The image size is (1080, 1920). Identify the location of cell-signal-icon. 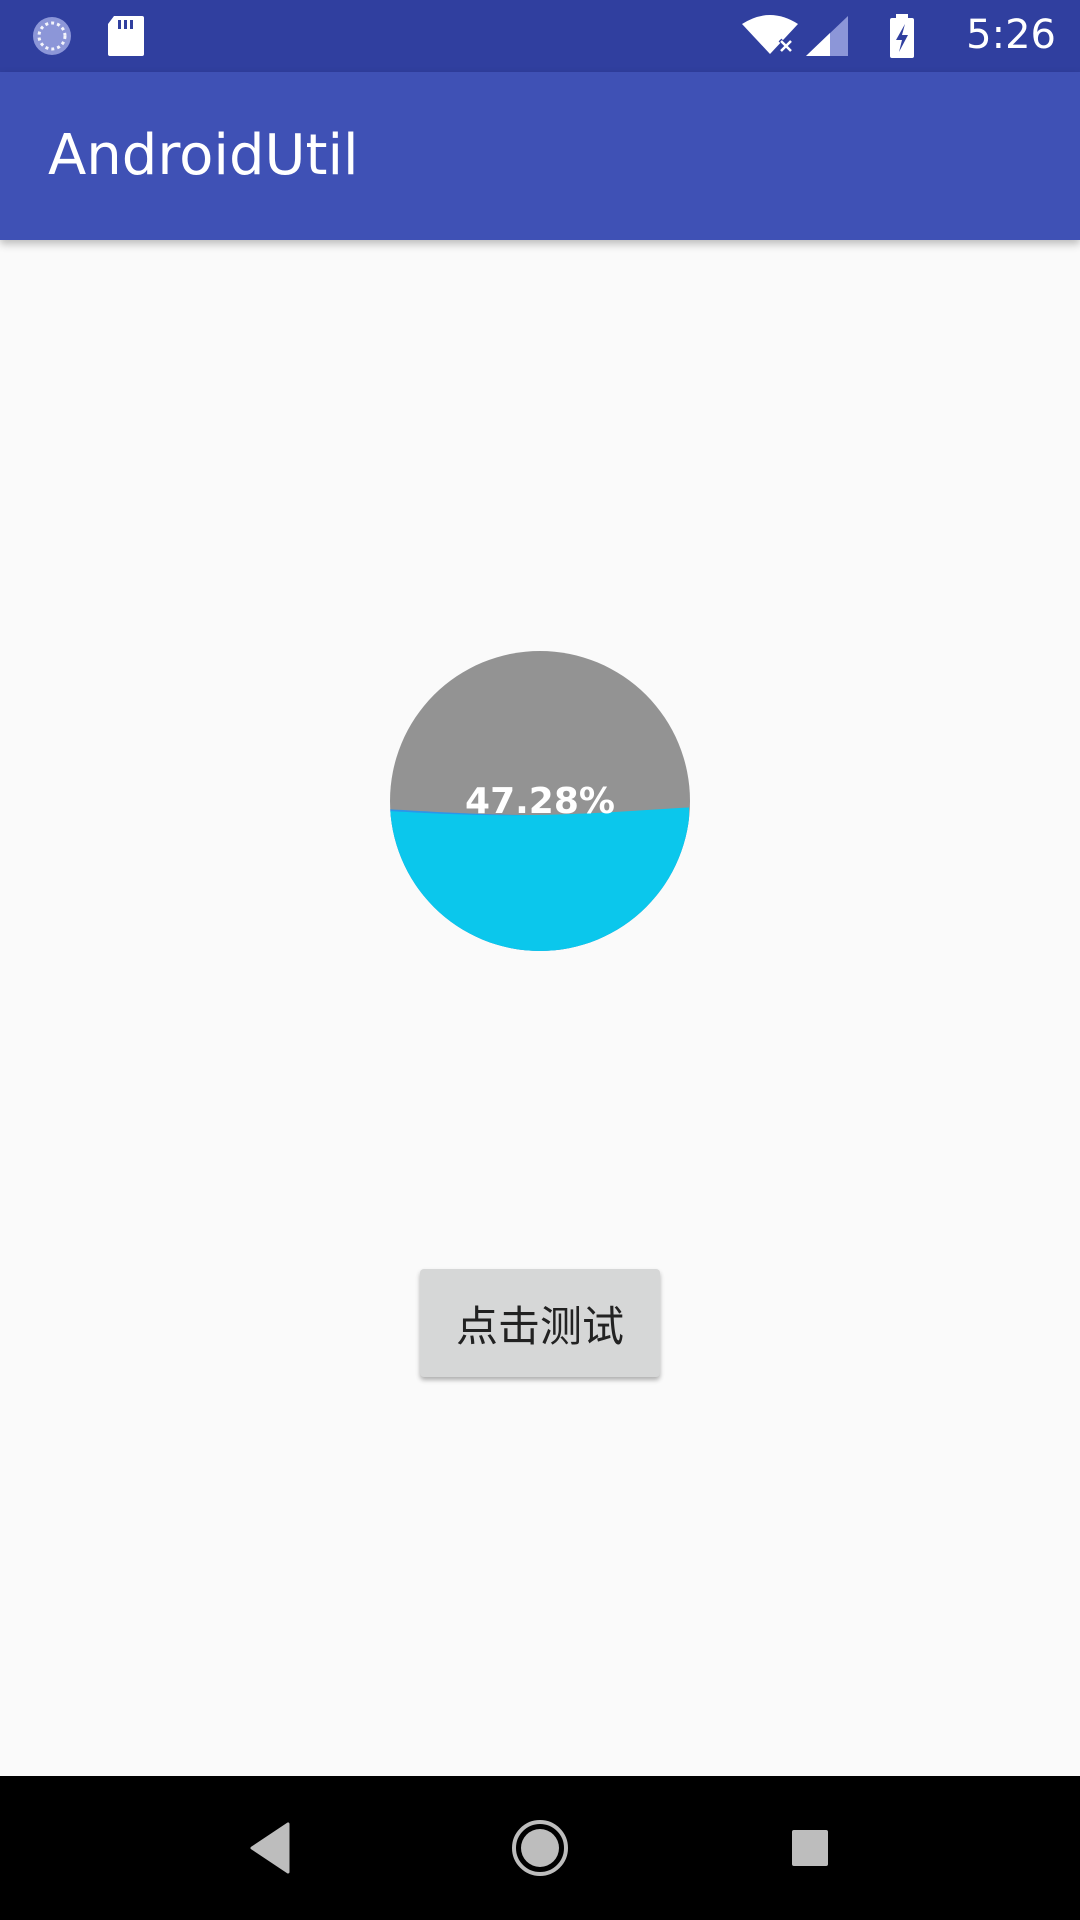
(827, 36).